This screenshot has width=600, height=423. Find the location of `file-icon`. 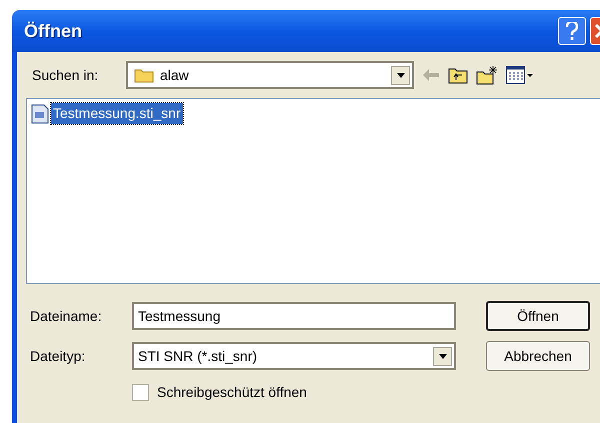

file-icon is located at coordinates (40, 114).